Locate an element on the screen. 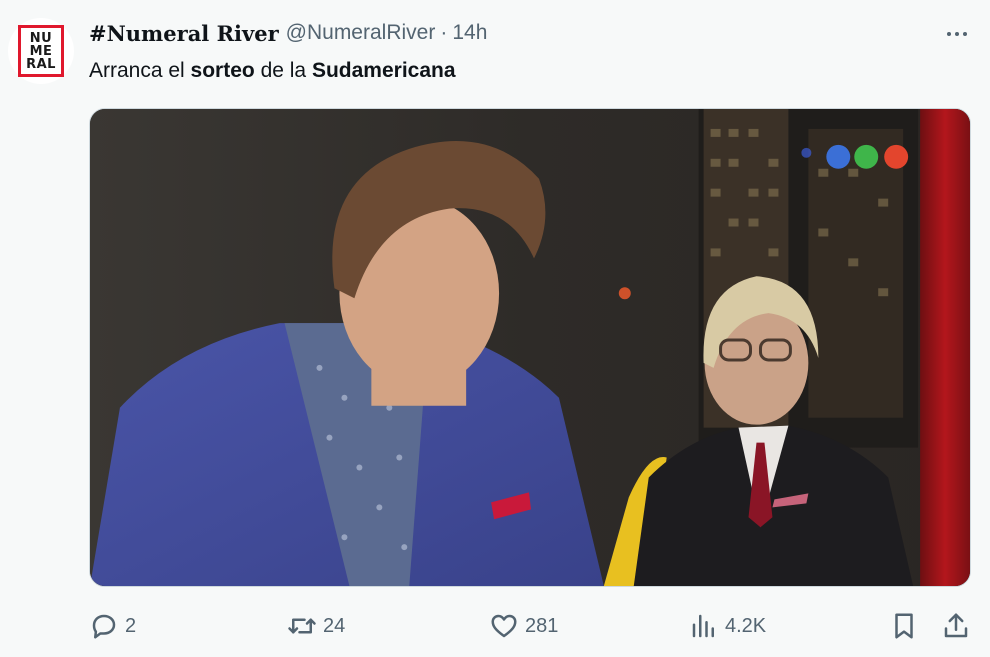 The width and height of the screenshot is (990, 657). user-handle: @NumeralRiver is located at coordinates (361, 33).